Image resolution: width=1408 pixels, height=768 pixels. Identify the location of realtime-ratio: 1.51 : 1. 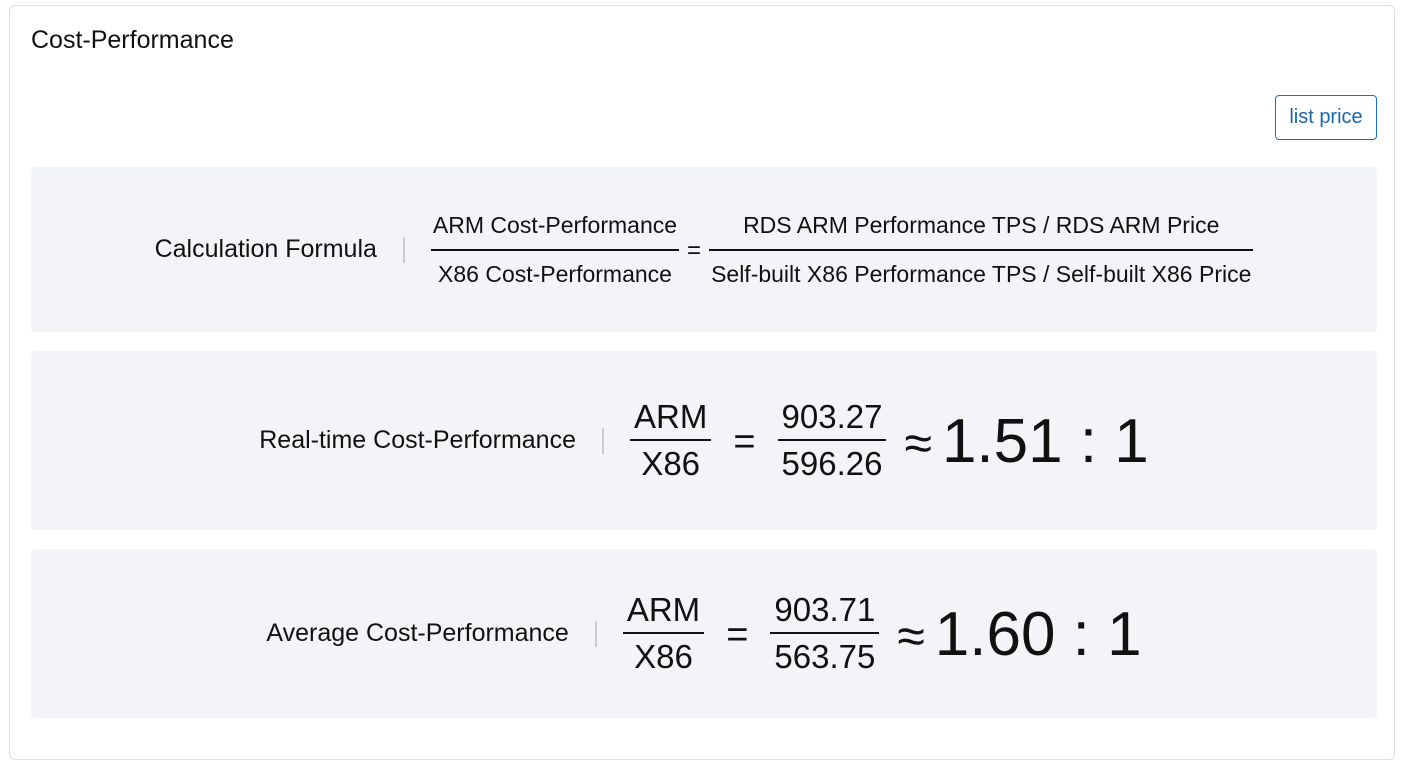
(1045, 441).